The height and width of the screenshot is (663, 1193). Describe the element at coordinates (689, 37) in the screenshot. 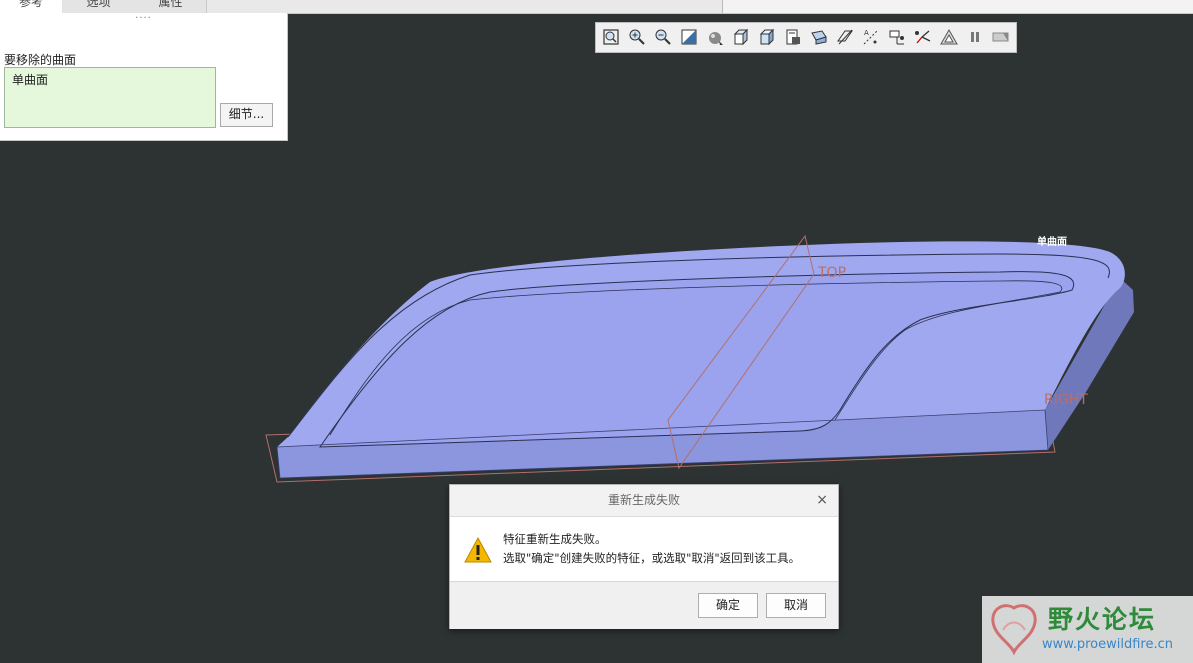

I see `repaint-icon` at that location.